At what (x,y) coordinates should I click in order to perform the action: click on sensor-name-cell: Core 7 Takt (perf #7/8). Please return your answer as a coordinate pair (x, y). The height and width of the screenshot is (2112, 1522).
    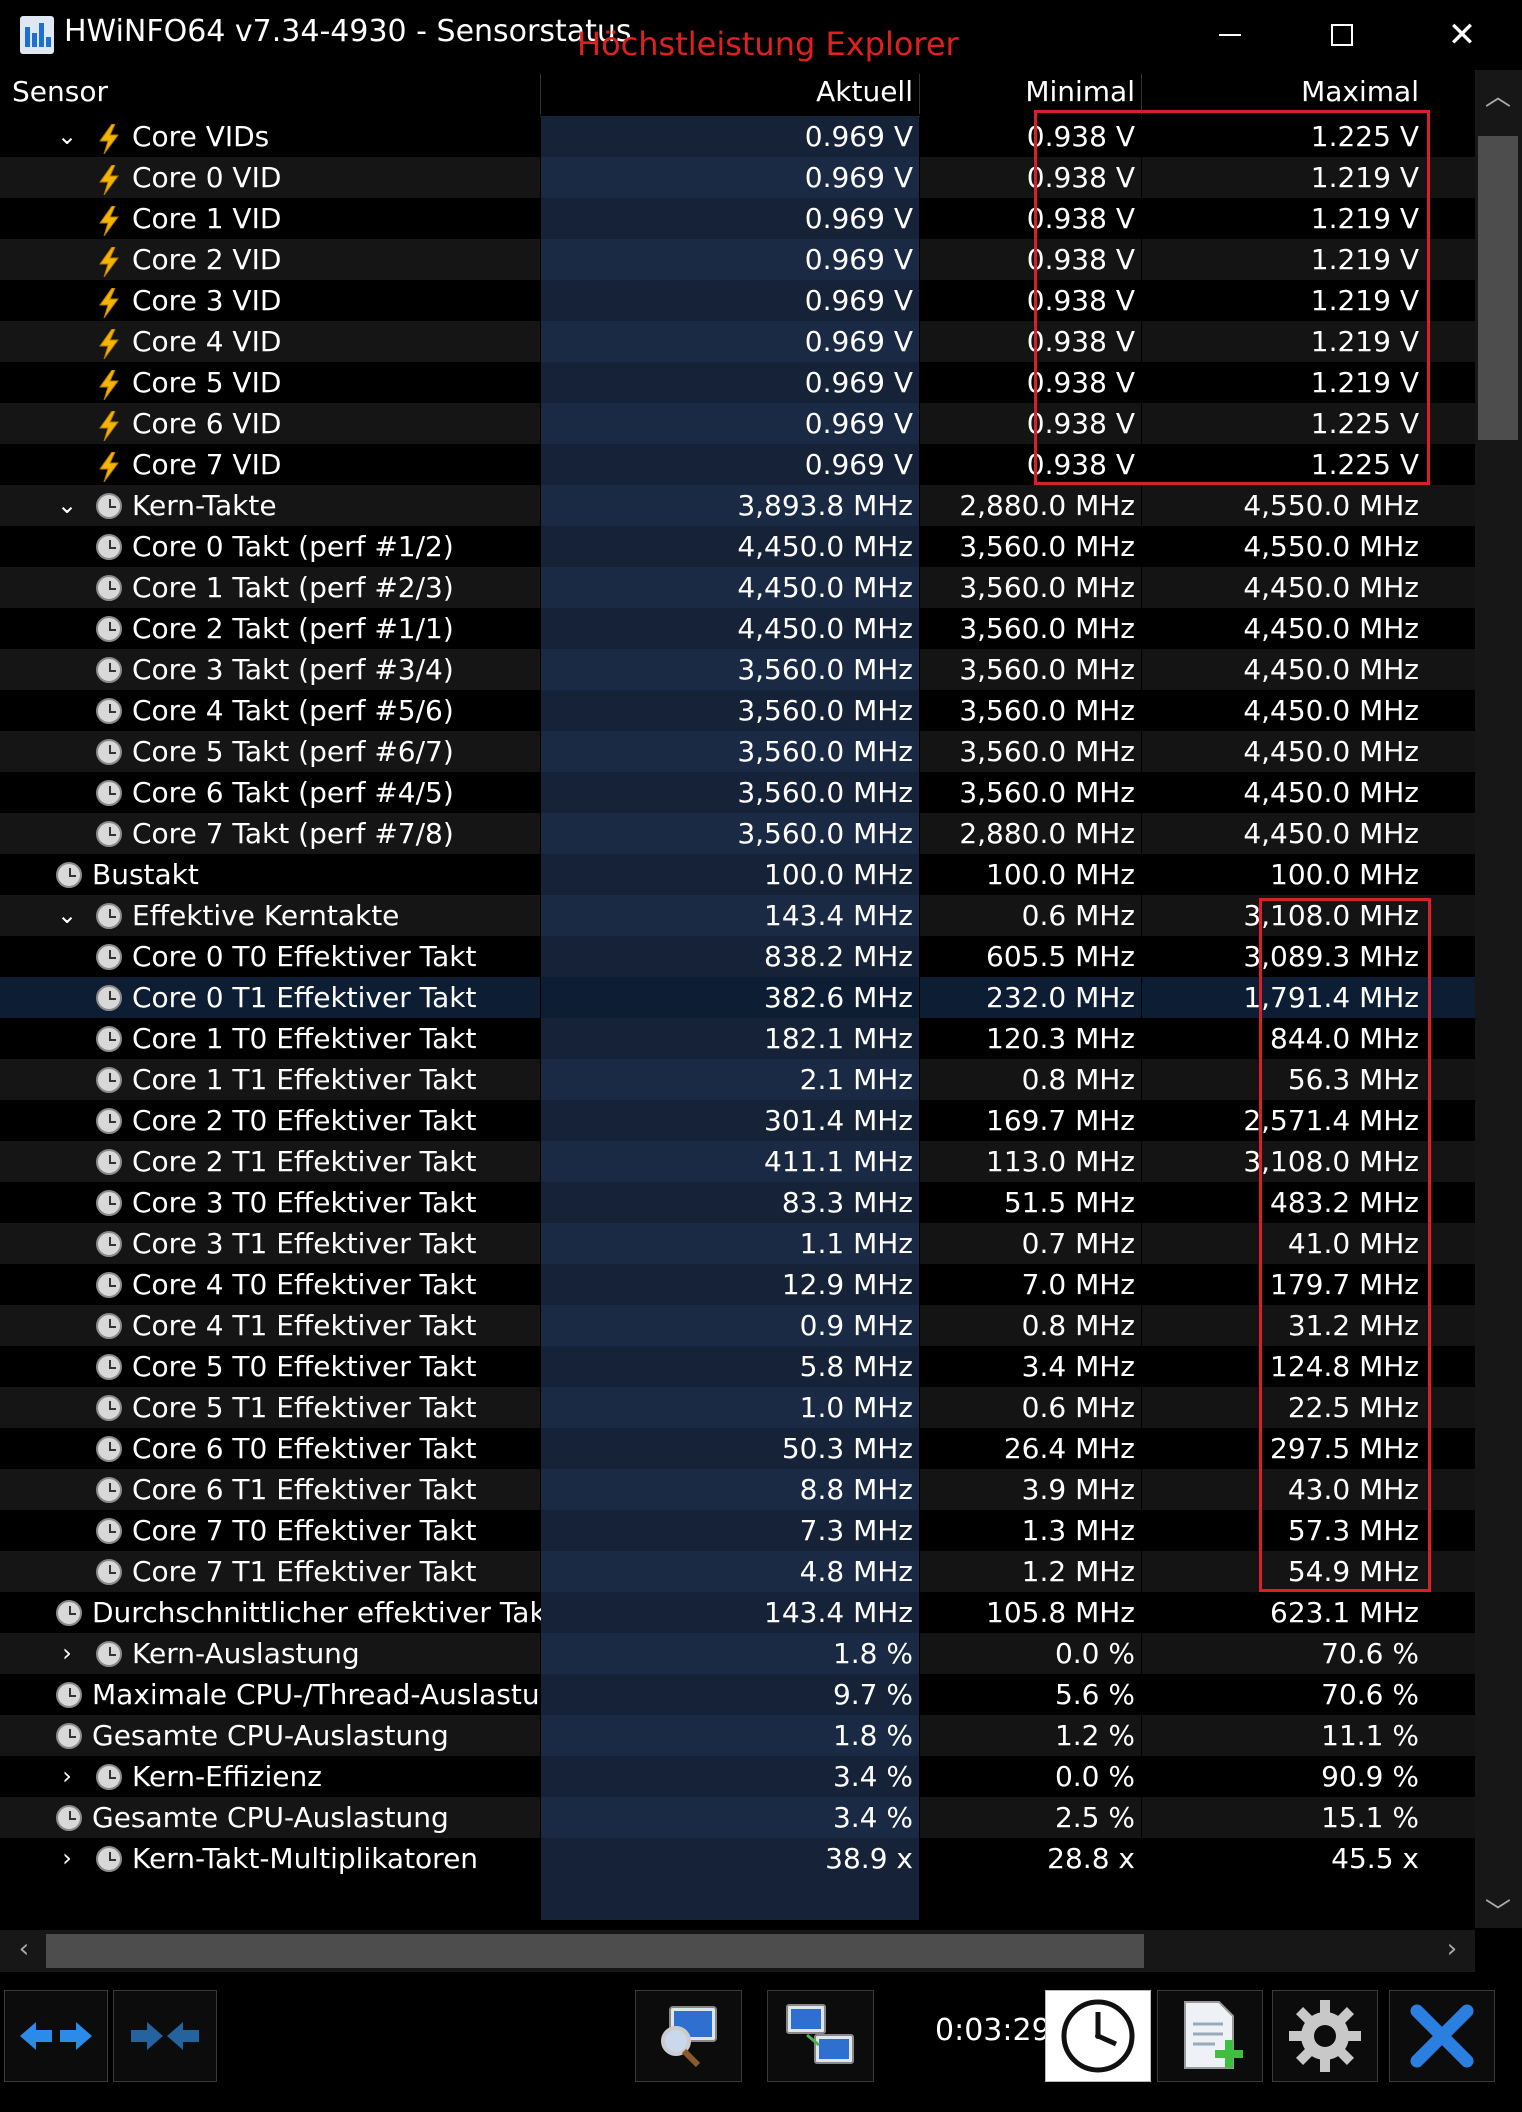
    Looking at the image, I should click on (270, 833).